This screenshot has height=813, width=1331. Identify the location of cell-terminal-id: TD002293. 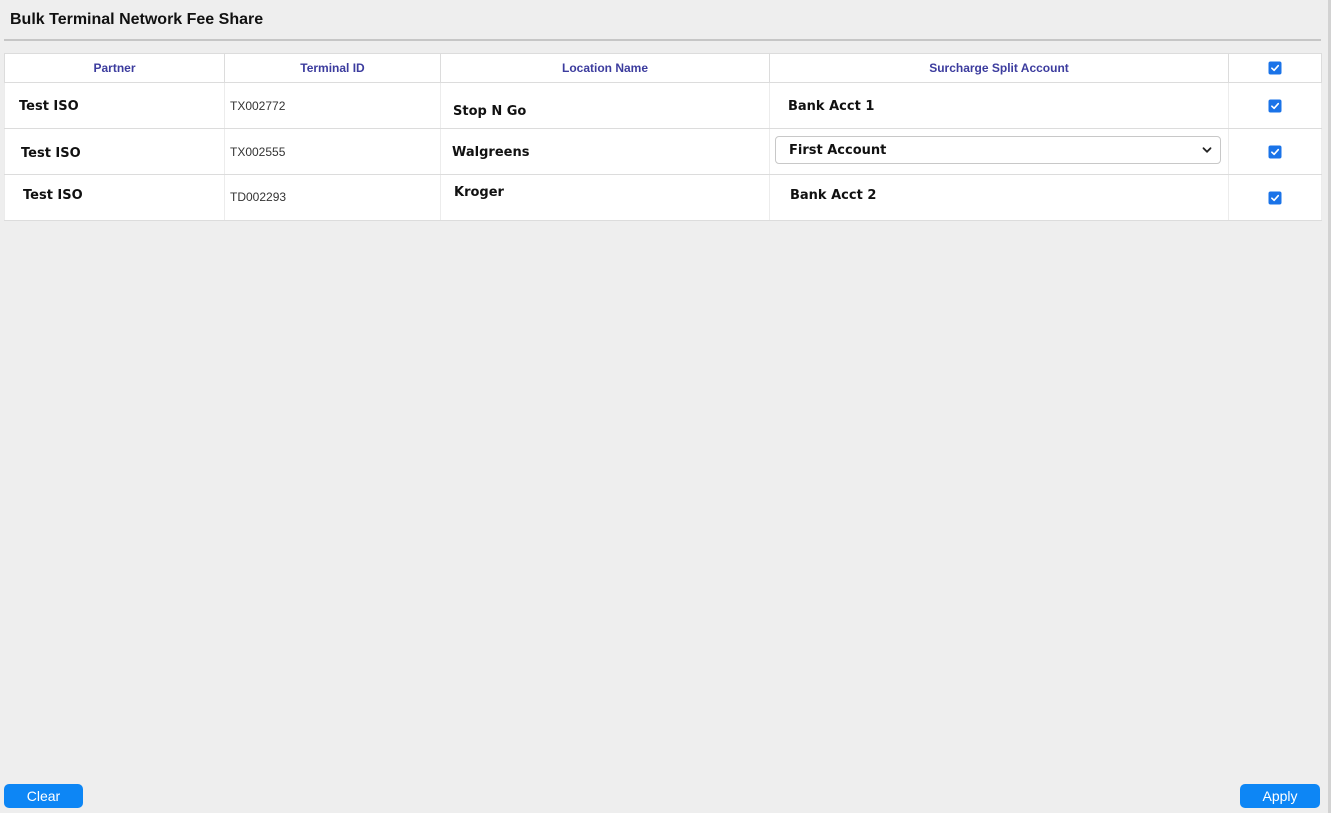
(332, 197).